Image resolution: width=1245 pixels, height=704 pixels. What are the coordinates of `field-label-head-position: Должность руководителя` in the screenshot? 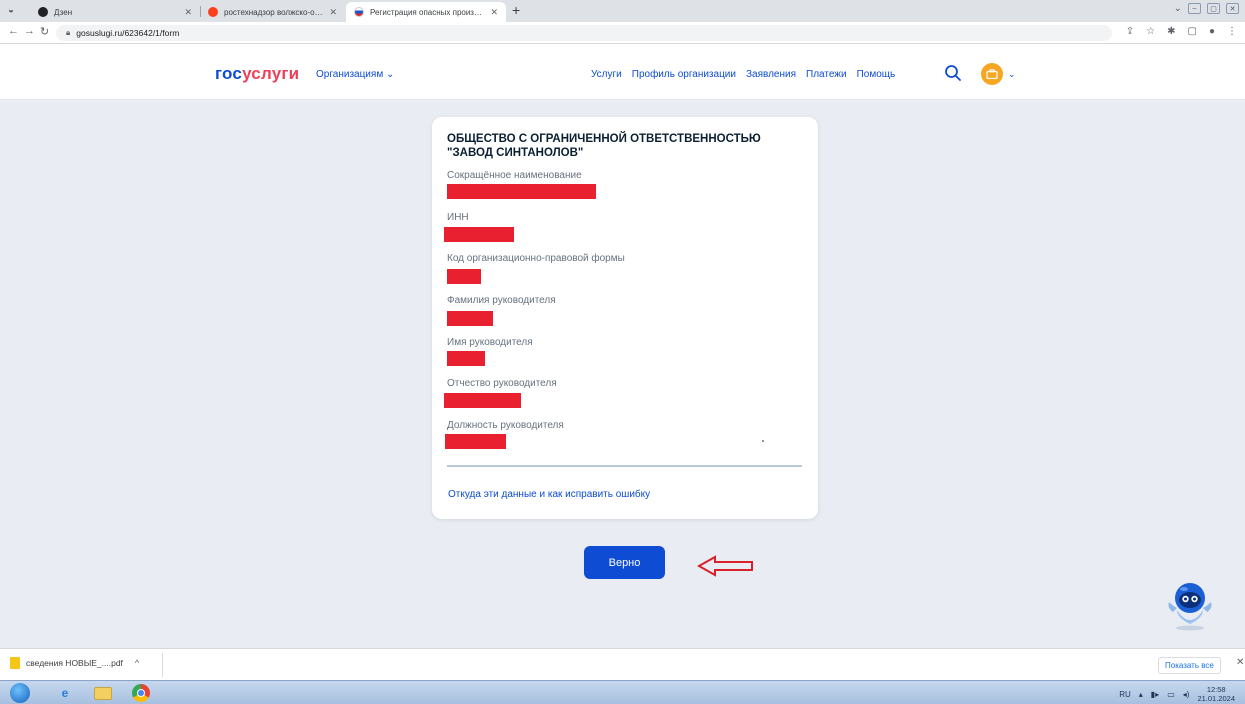 It's located at (505, 425).